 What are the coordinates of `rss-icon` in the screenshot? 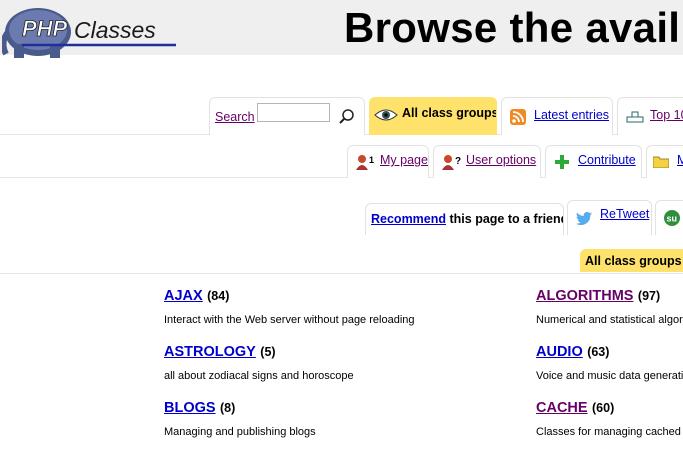 It's located at (518, 117).